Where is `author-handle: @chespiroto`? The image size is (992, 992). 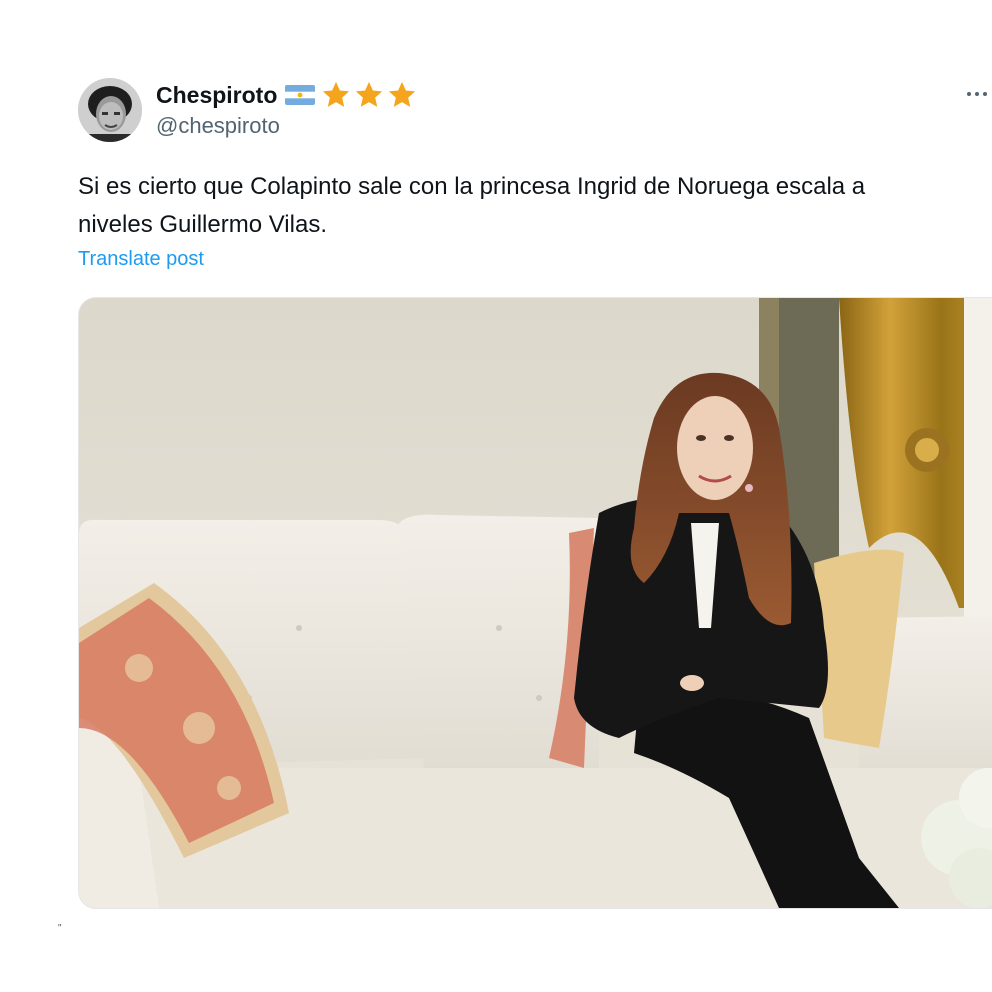
author-handle: @chespiroto is located at coordinates (218, 126).